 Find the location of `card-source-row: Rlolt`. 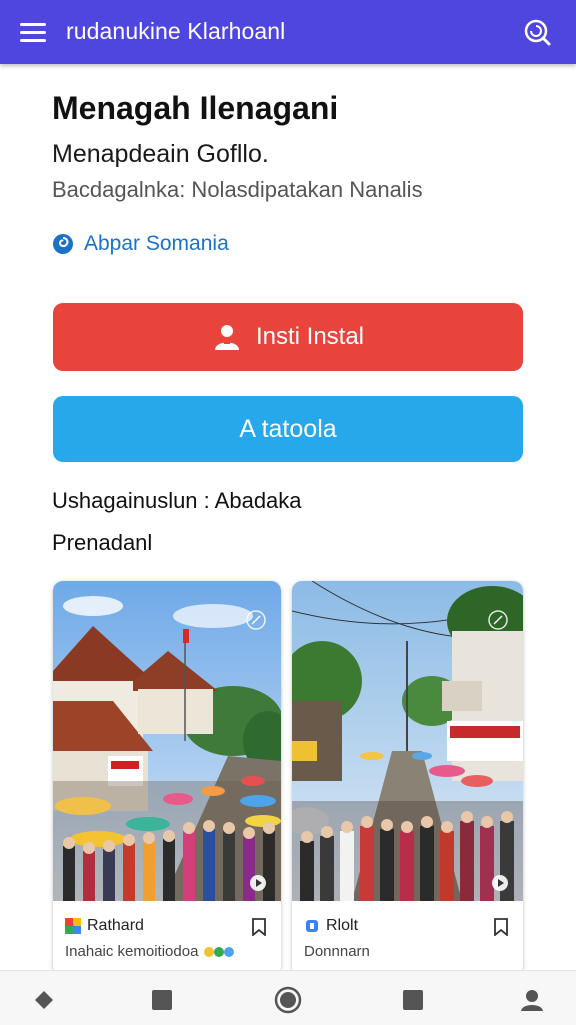

card-source-row: Rlolt is located at coordinates (331, 926).